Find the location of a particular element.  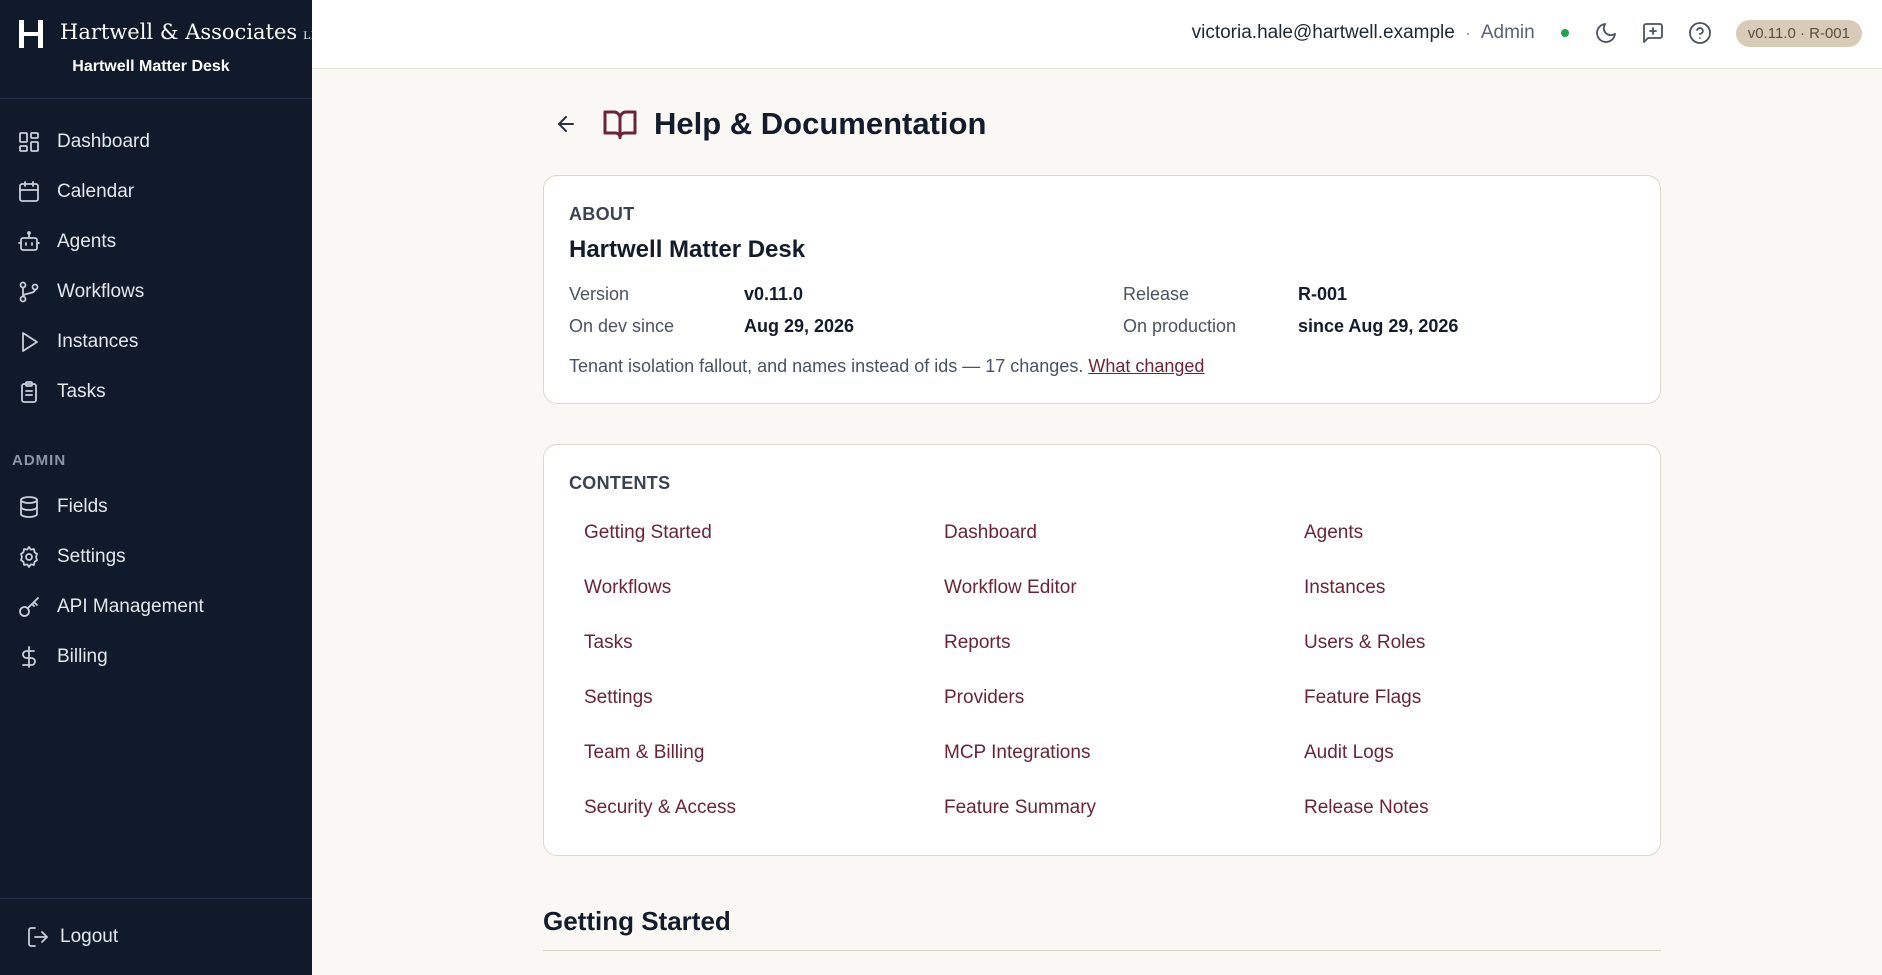

toc-link-tasks: Tasks is located at coordinates (608, 643).